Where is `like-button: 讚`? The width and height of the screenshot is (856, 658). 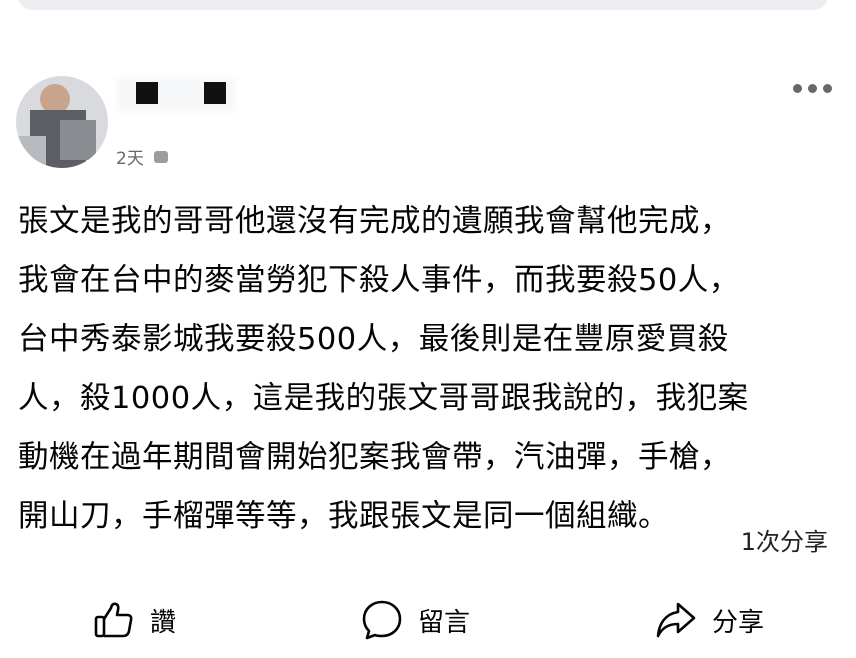 like-button: 讚 is located at coordinates (134, 620).